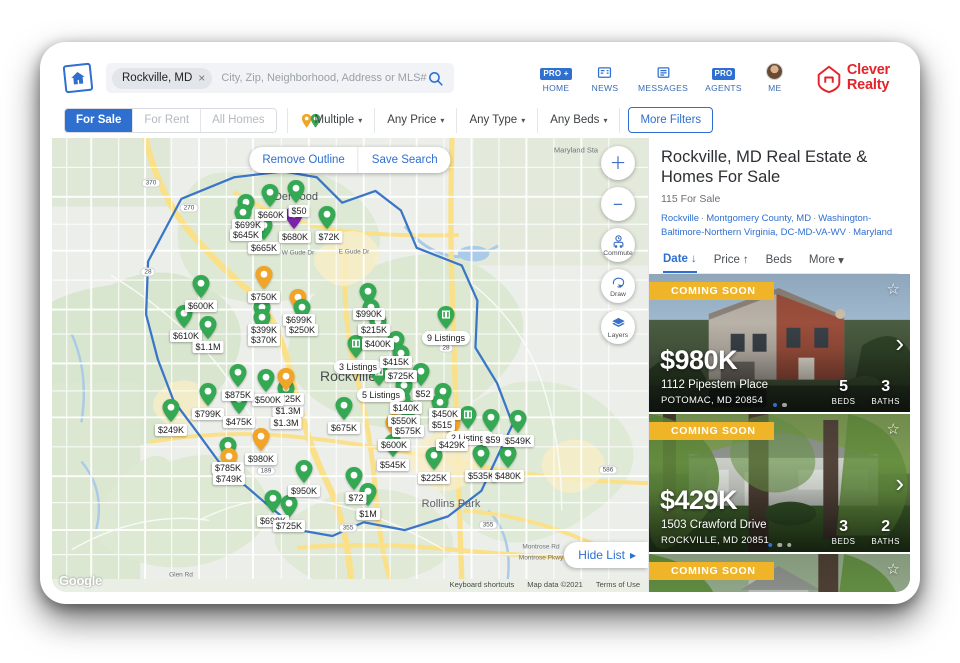  Describe the element at coordinates (618, 204) in the screenshot. I see `zoom-out-button: −` at that location.